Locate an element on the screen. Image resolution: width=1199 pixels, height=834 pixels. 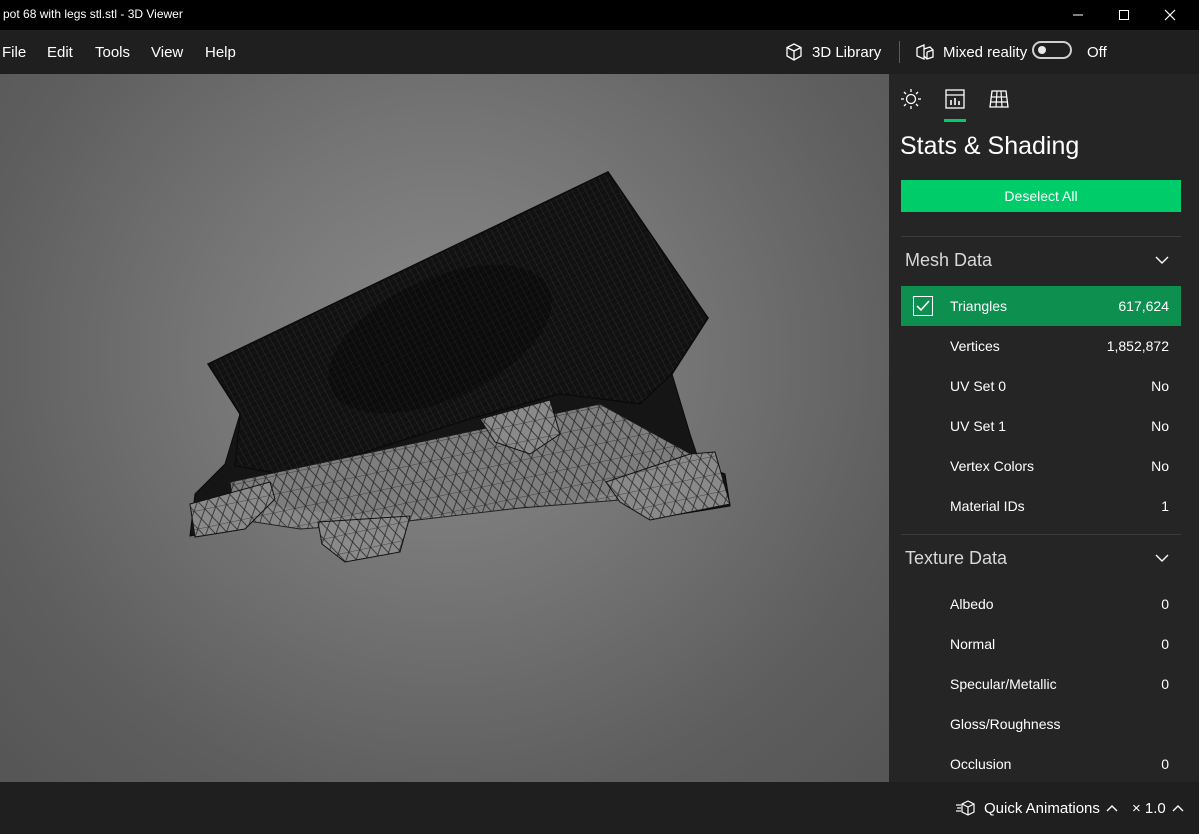
mesh-data-label: Mesh Data is located at coordinates (949, 260).